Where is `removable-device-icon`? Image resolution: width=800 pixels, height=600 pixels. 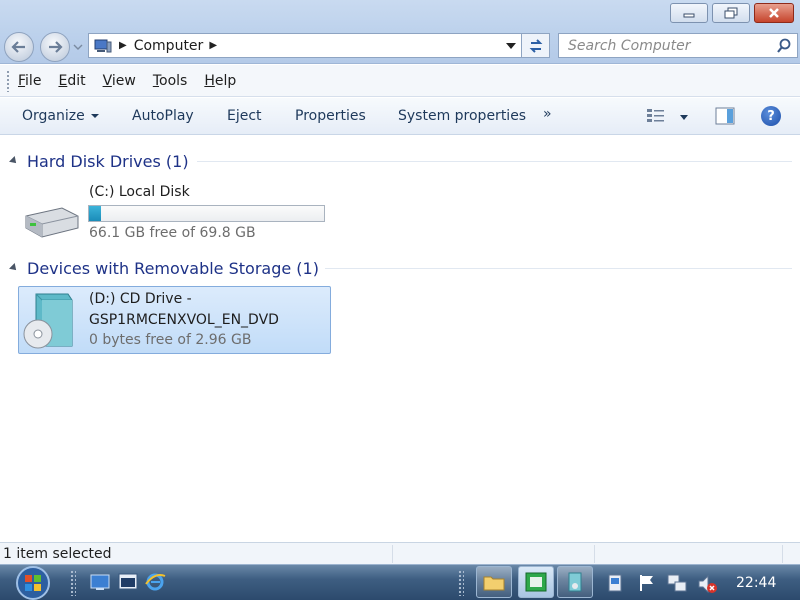 removable-device-icon is located at coordinates (575, 582).